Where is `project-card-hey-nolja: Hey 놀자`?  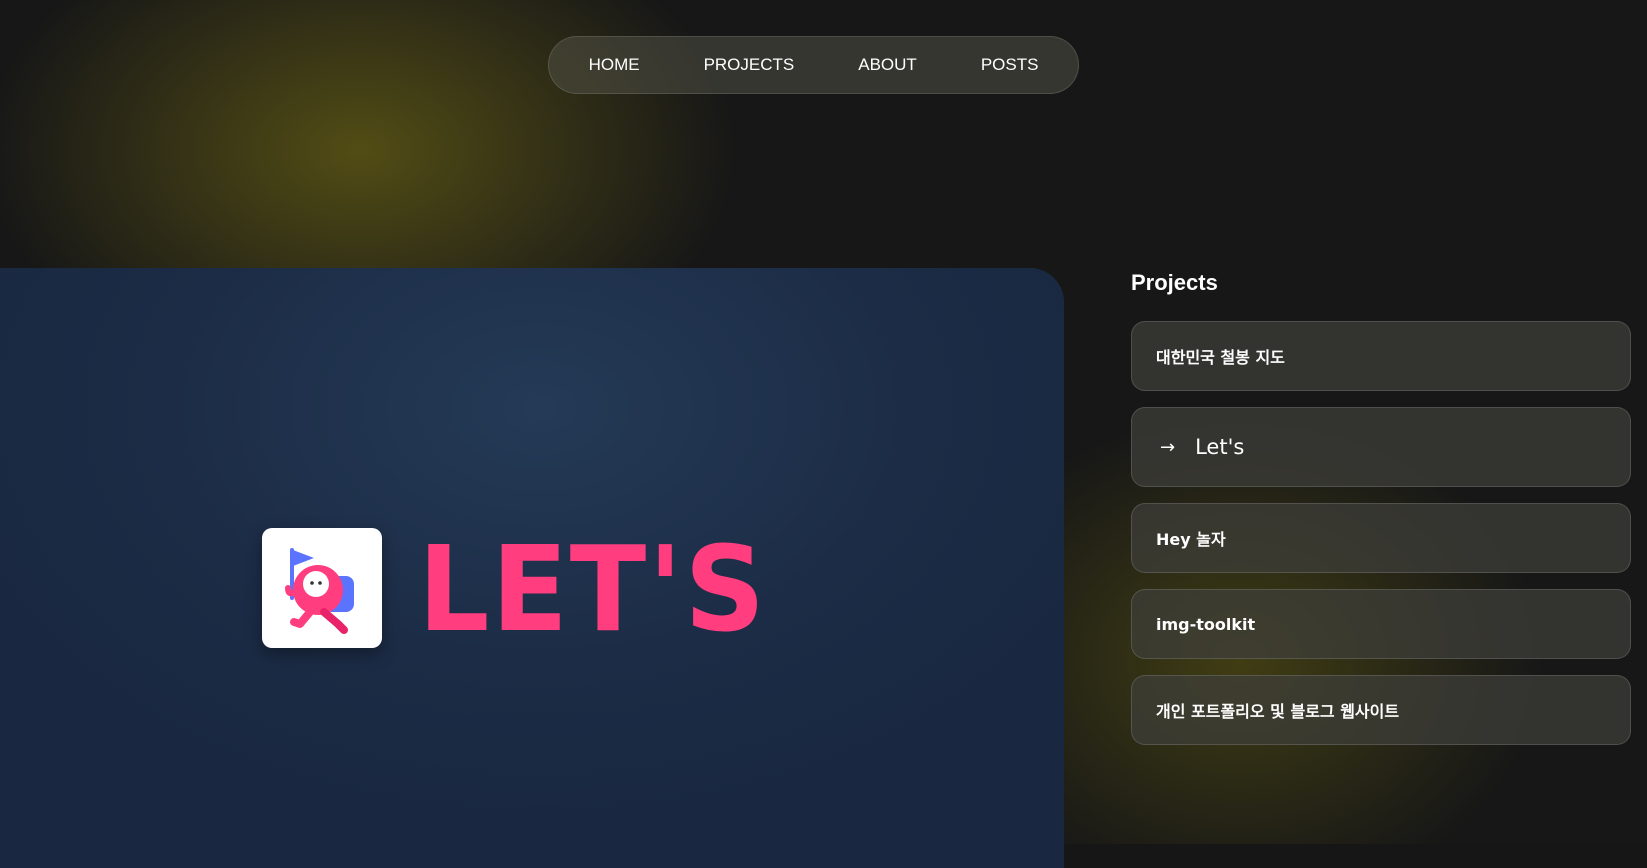
project-card-hey-nolja: Hey 놀자 is located at coordinates (1381, 538).